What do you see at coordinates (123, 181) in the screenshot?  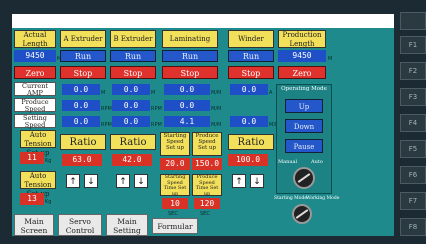 I see `b-extruder-up-arrow-button: ↑` at bounding box center [123, 181].